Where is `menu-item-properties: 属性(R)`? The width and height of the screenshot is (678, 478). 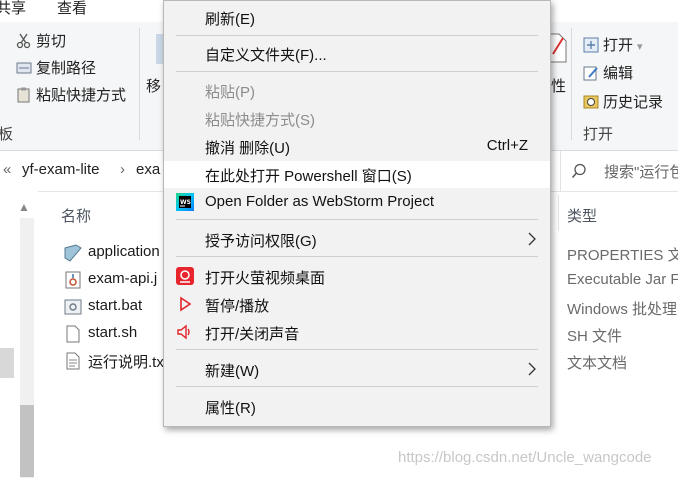
menu-item-properties: 属性(R) is located at coordinates (357, 406).